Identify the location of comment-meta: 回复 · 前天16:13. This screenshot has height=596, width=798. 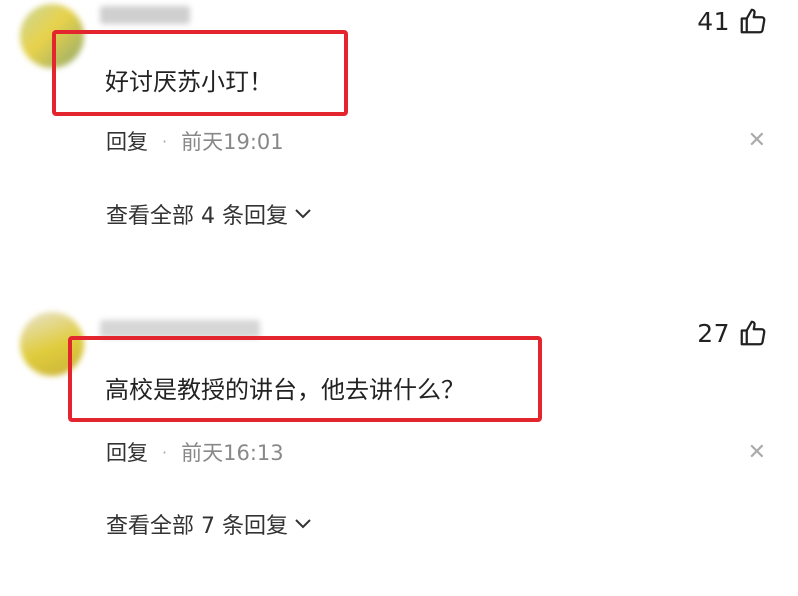
(195, 452).